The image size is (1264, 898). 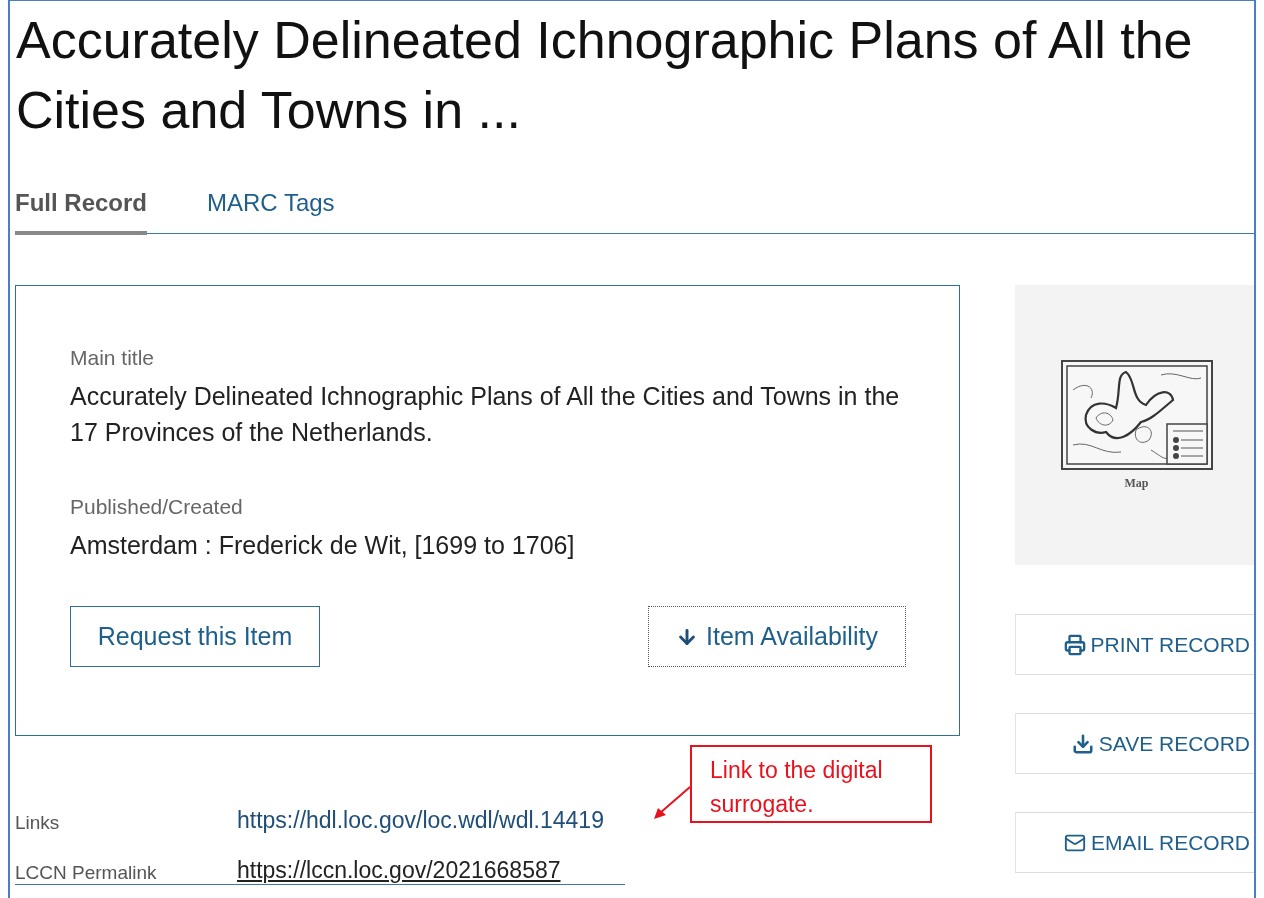 I want to click on request-button: Request this Item, so click(x=195, y=636).